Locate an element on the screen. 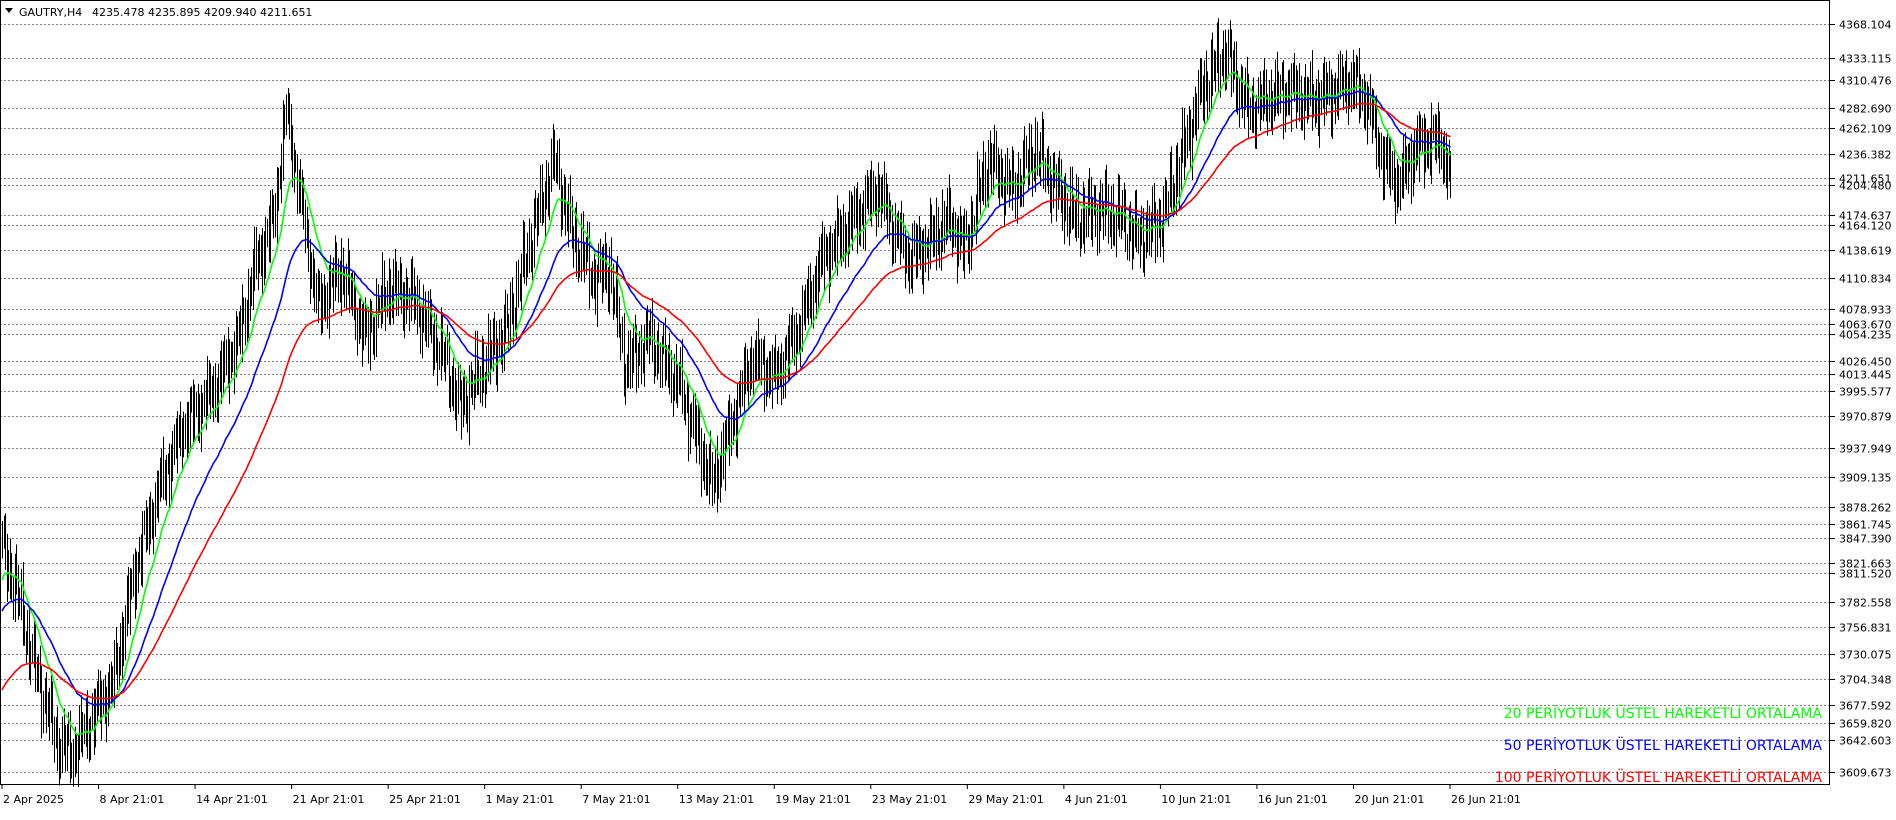 The image size is (1896, 820). price-label: 4368.104 is located at coordinates (1865, 25).